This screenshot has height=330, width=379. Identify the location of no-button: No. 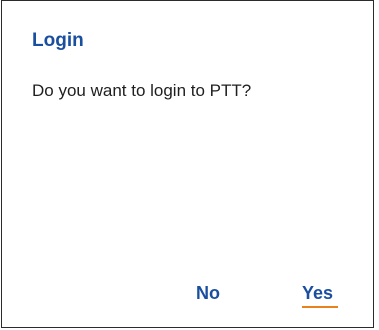
(208, 293).